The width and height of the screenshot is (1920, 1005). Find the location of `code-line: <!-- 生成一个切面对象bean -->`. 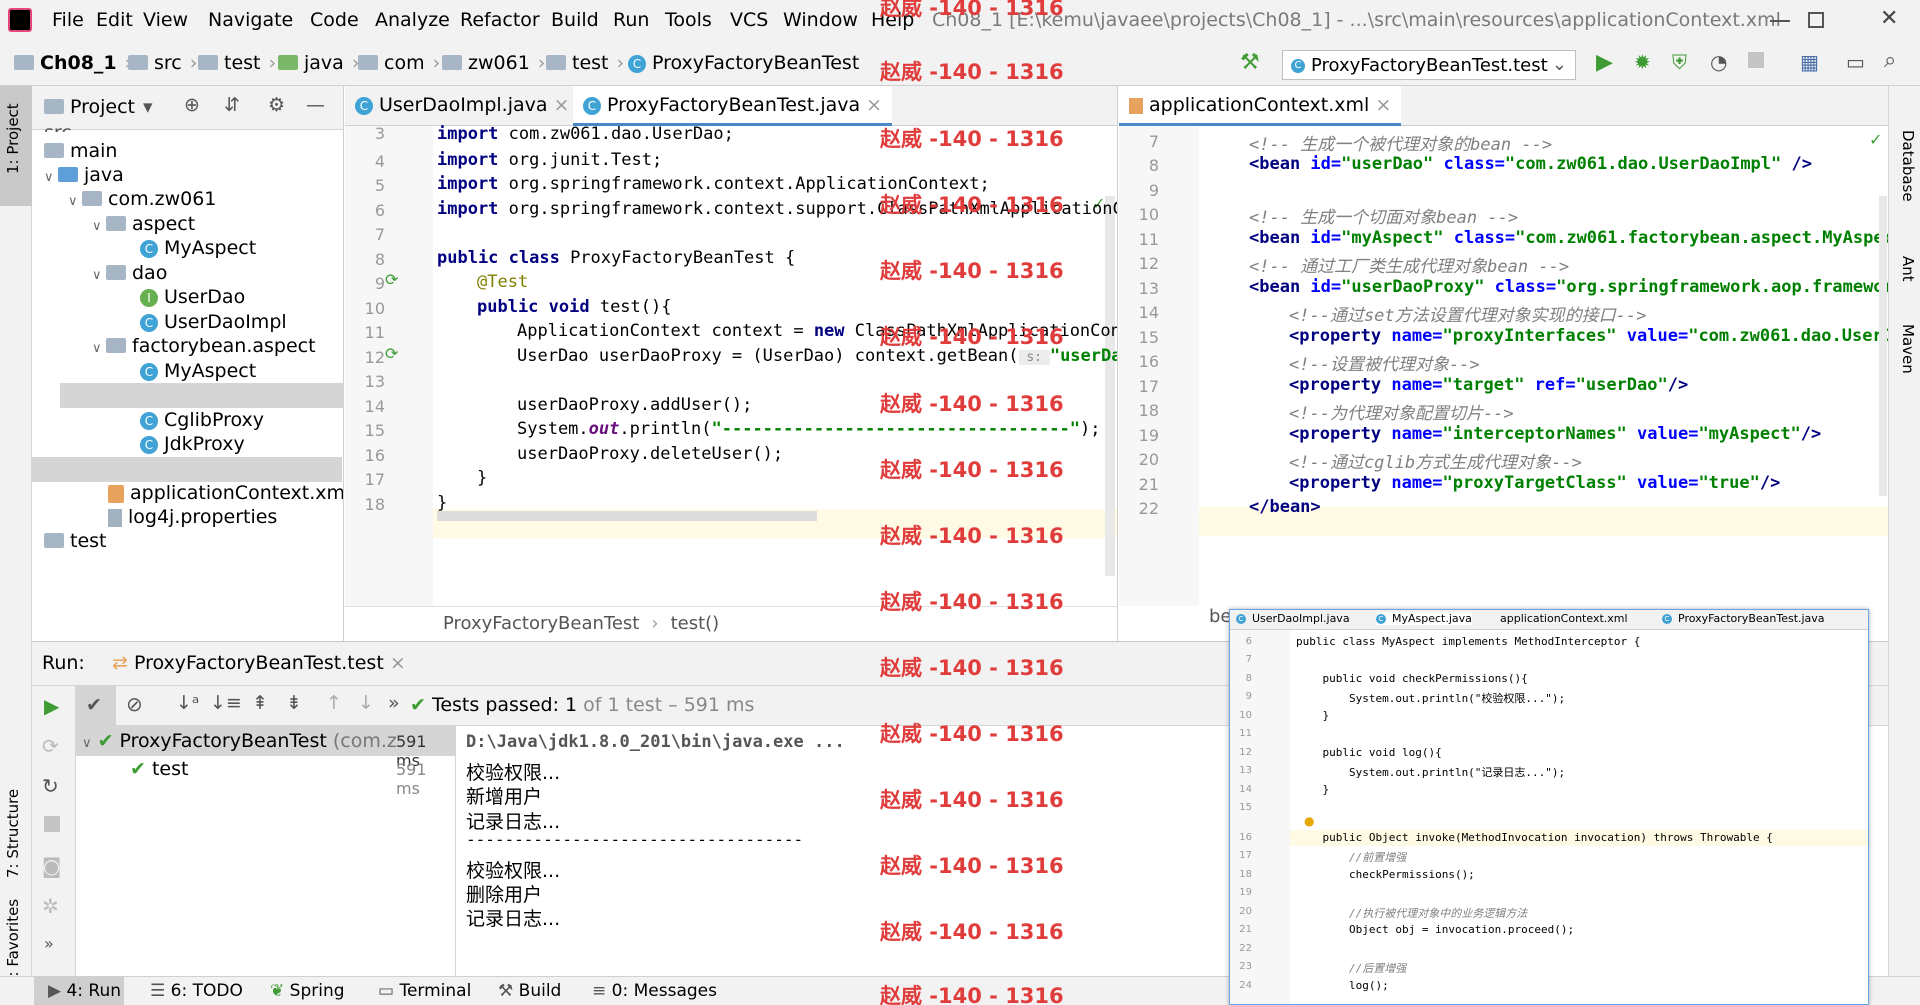

code-line: <!-- 生成一个切面对象bean --> is located at coordinates (1383, 215).